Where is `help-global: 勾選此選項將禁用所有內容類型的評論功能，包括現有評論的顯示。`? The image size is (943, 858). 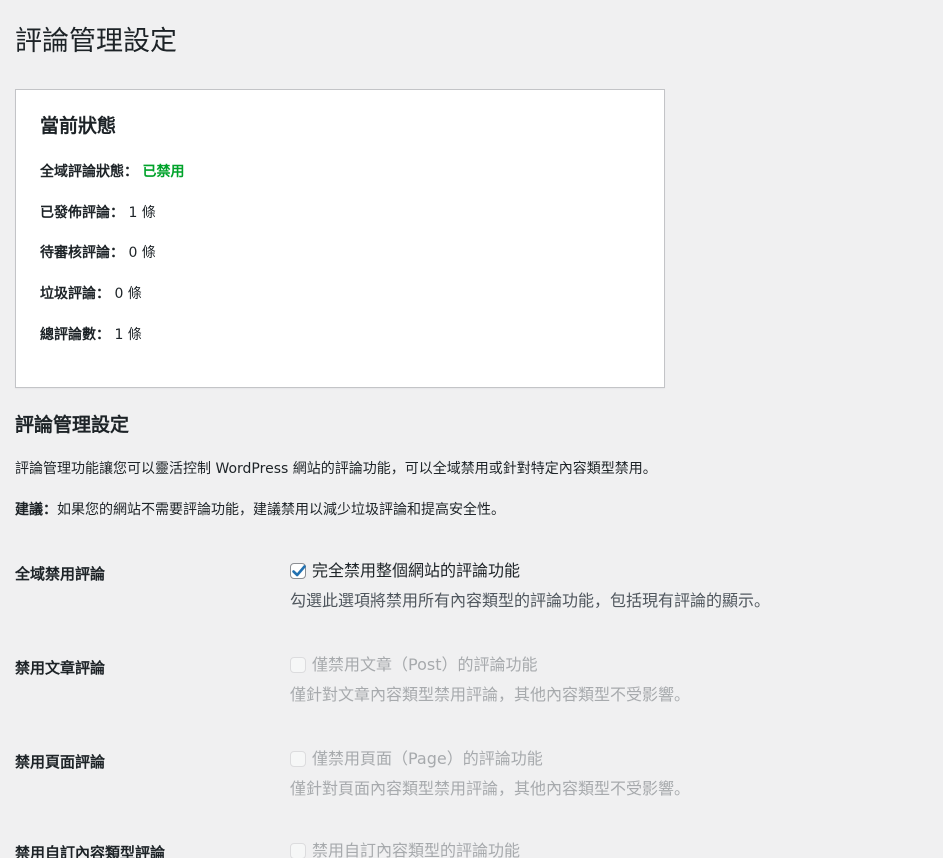 help-global: 勾選此選項將禁用所有內容類型的評論功能，包括現有評論的顯示。 is located at coordinates (530, 600).